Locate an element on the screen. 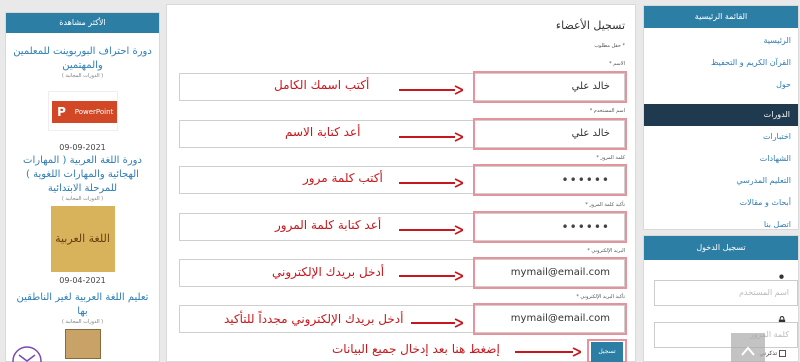 This screenshot has height=362, width=800. menu-item-certificates: الشهادات is located at coordinates (721, 159).